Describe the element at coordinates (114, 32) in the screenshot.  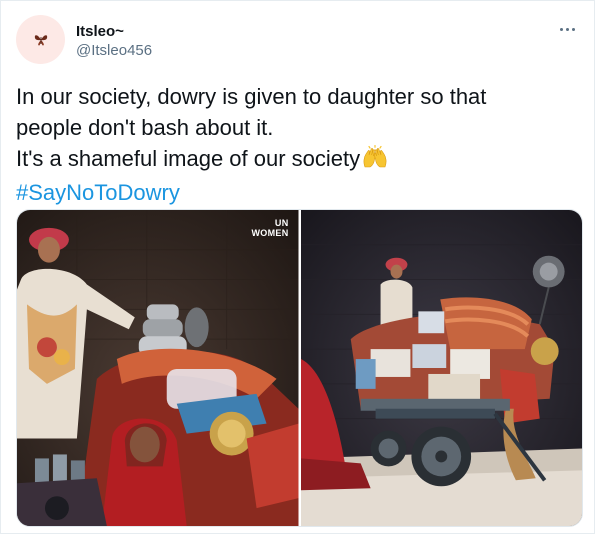
I see `display-name: Itsleo~` at that location.